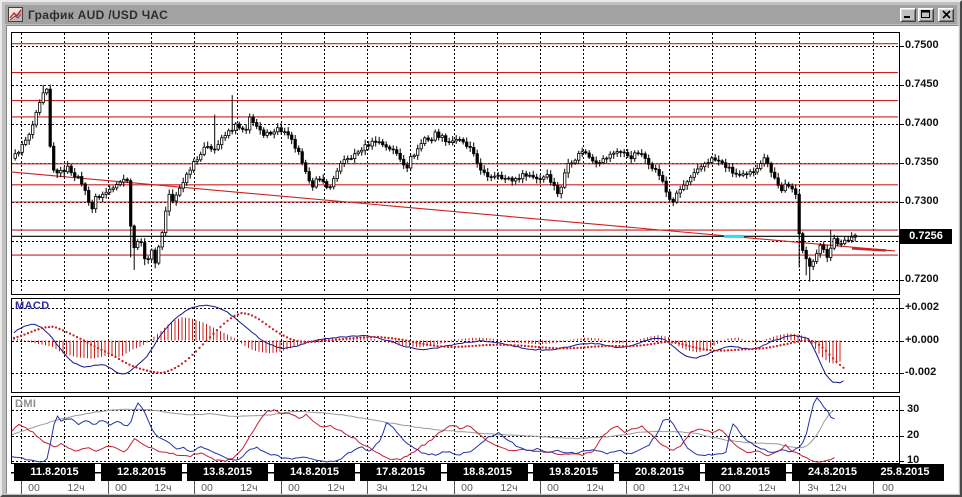  What do you see at coordinates (922, 307) in the screenshot?
I see `macd-axis-label: +0.002` at bounding box center [922, 307].